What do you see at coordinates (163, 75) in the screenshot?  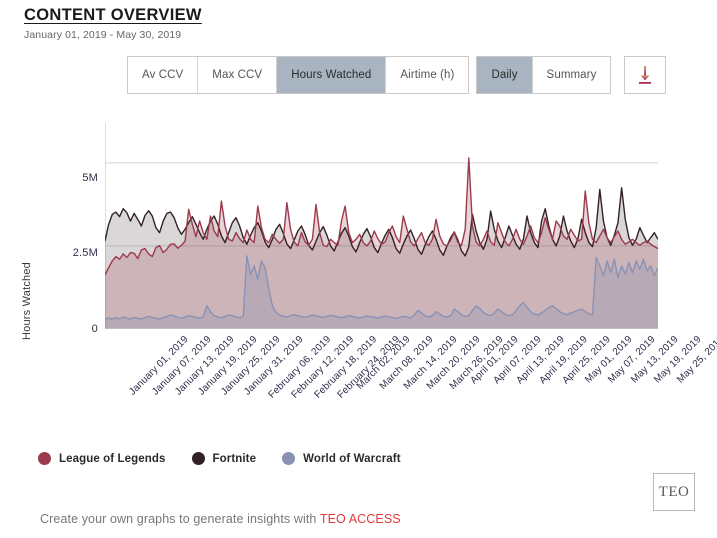 I see `tab-av-ccv: Av CCV` at bounding box center [163, 75].